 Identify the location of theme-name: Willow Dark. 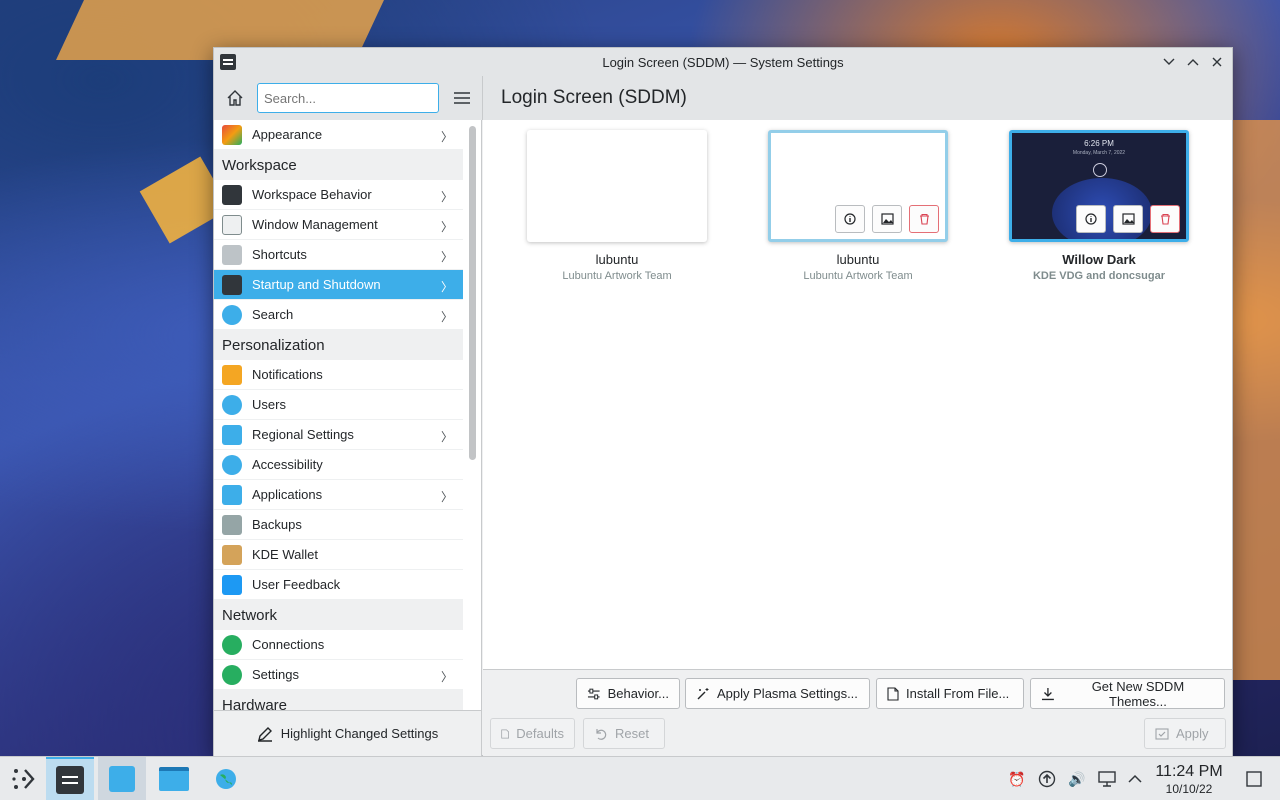
(1099, 259).